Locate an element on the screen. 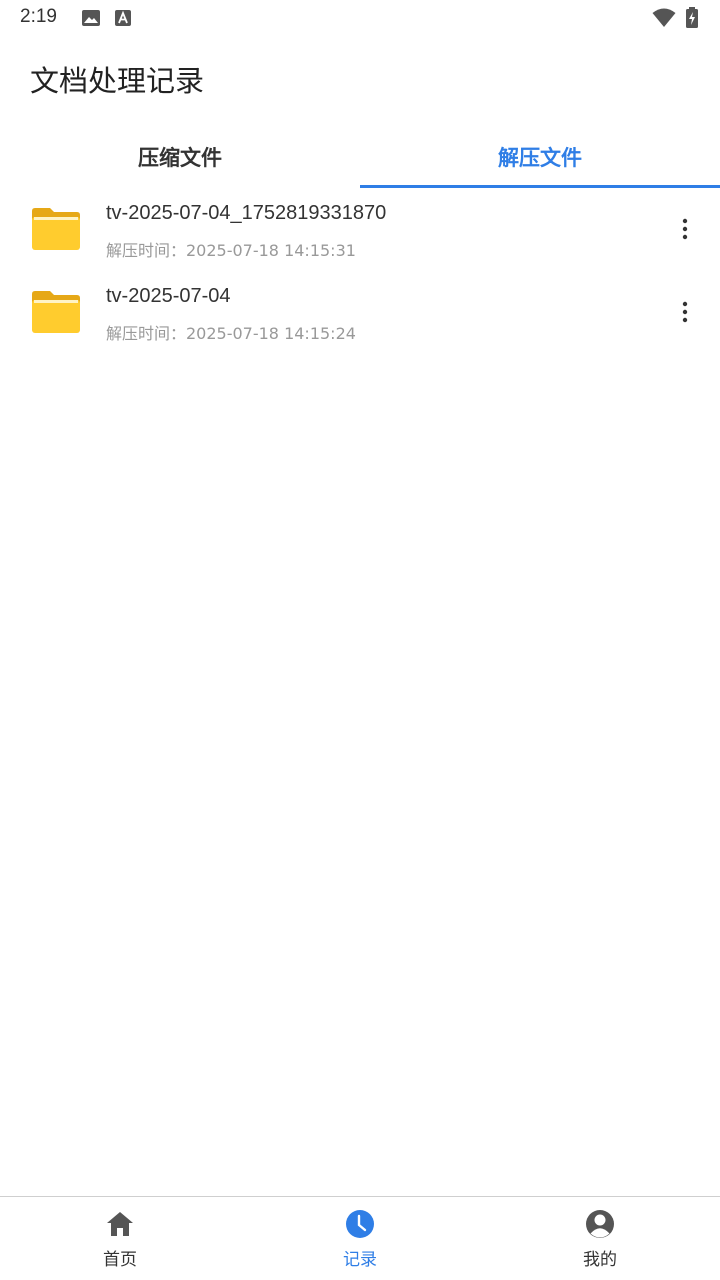 The height and width of the screenshot is (1280, 720). nav-item-records: 记录 is located at coordinates (360, 1238).